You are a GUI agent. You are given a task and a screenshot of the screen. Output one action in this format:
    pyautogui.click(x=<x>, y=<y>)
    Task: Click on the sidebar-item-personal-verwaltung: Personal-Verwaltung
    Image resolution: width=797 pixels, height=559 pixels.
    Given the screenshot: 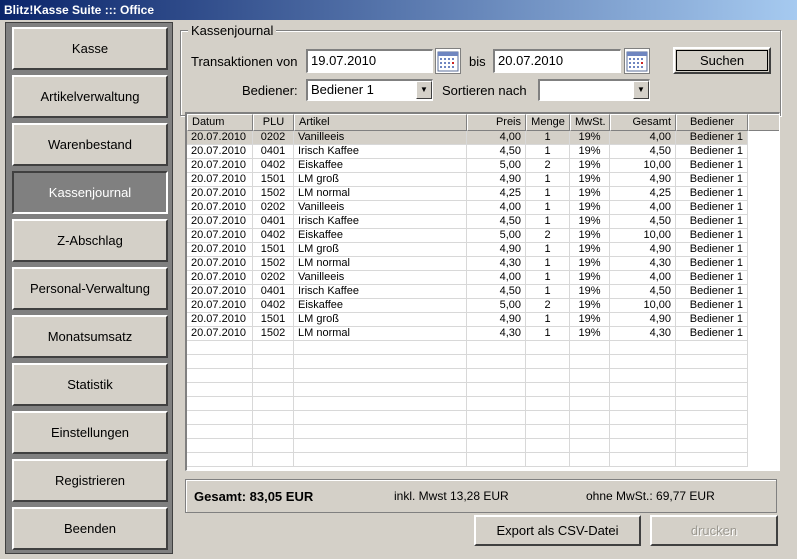 What is the action you would take?
    pyautogui.click(x=90, y=288)
    